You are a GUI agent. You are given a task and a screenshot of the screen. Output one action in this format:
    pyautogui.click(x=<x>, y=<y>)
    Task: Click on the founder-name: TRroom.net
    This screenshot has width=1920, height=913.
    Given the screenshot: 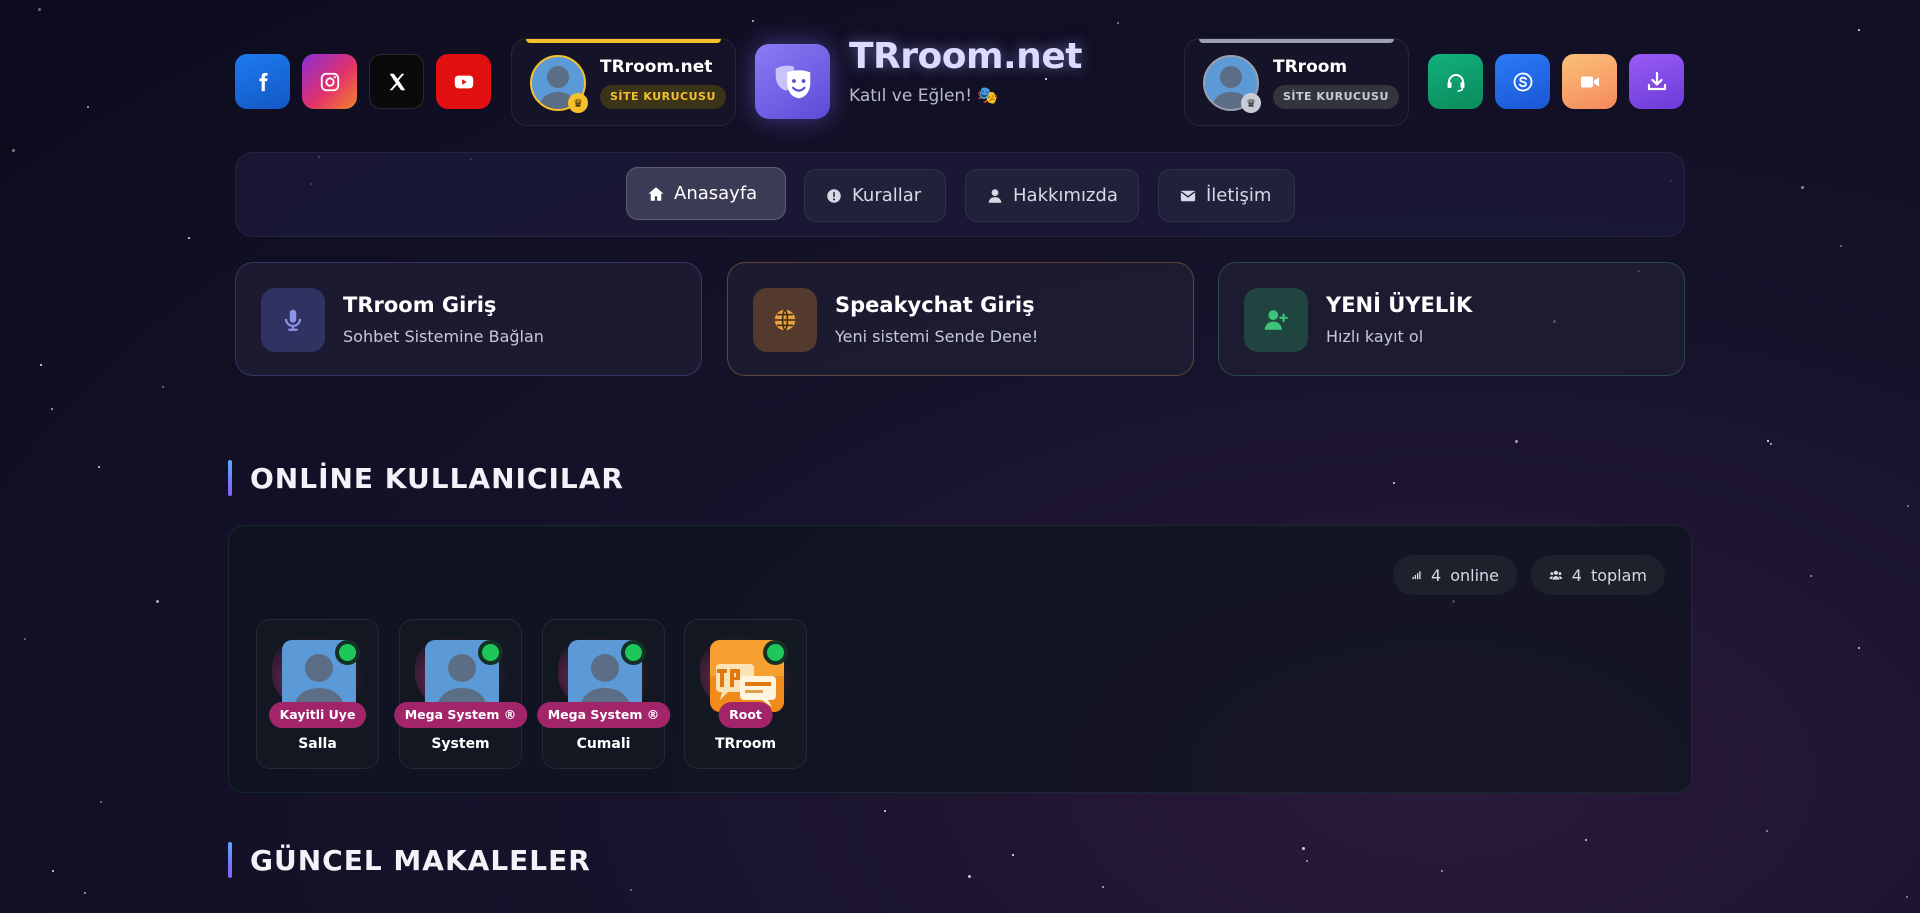 What is the action you would take?
    pyautogui.click(x=656, y=67)
    